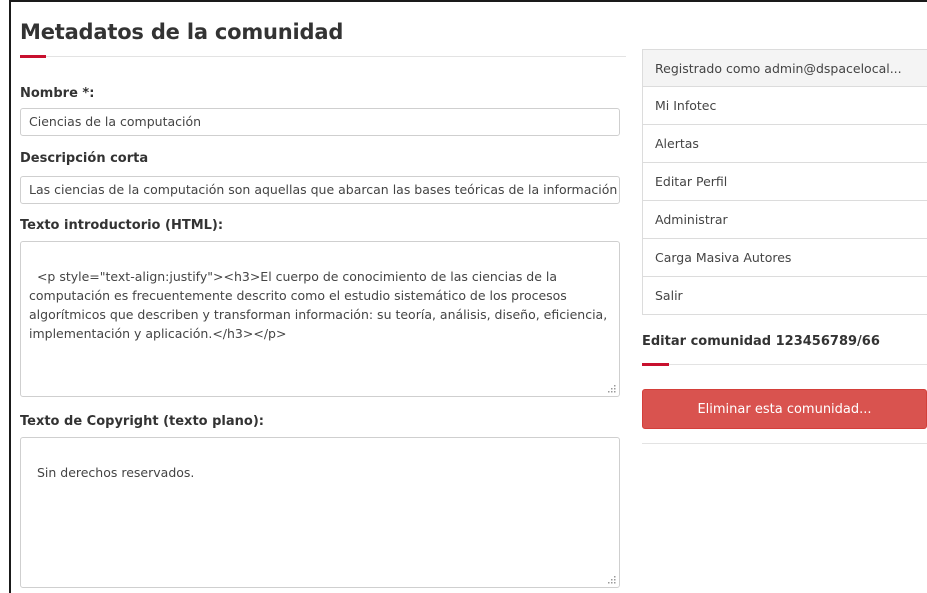 The width and height of the screenshot is (927, 593). I want to click on window-border-left, so click(10, 296).